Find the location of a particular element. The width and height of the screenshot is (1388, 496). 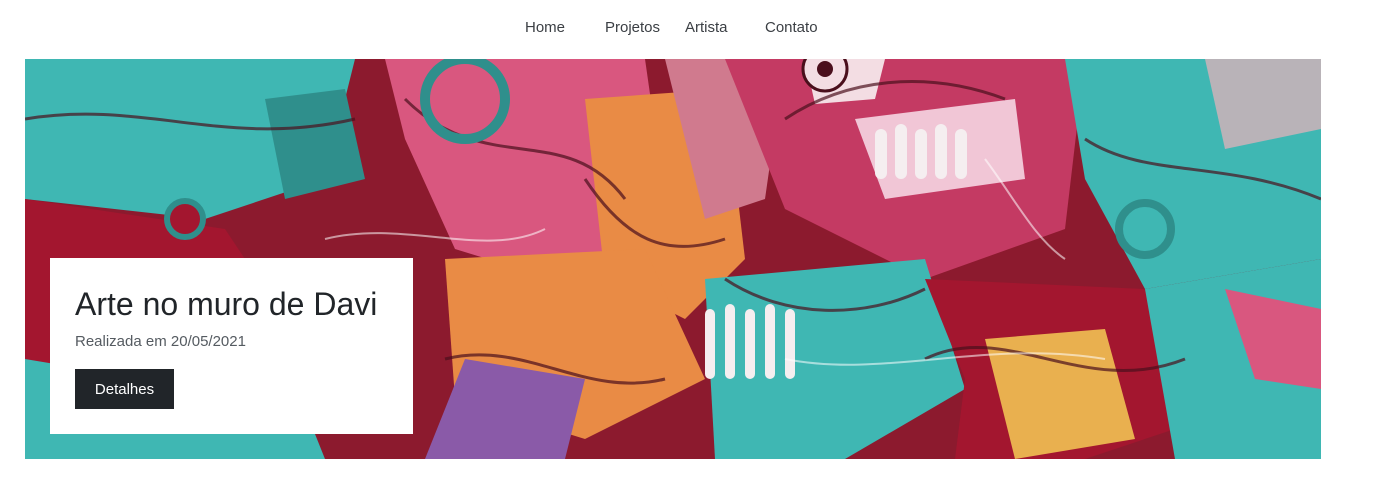

top-navigation: Home Projetos Artista Contato is located at coordinates (694, 28).